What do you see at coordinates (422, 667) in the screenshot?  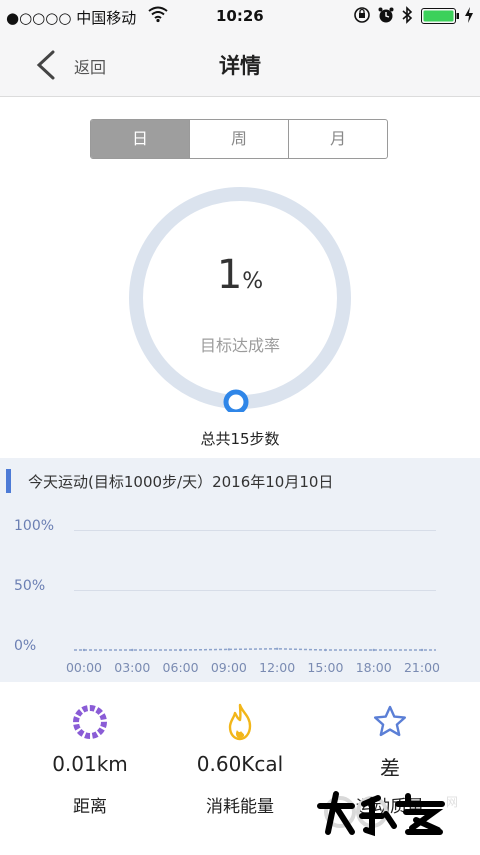 I see `x-tick-label: 21:00` at bounding box center [422, 667].